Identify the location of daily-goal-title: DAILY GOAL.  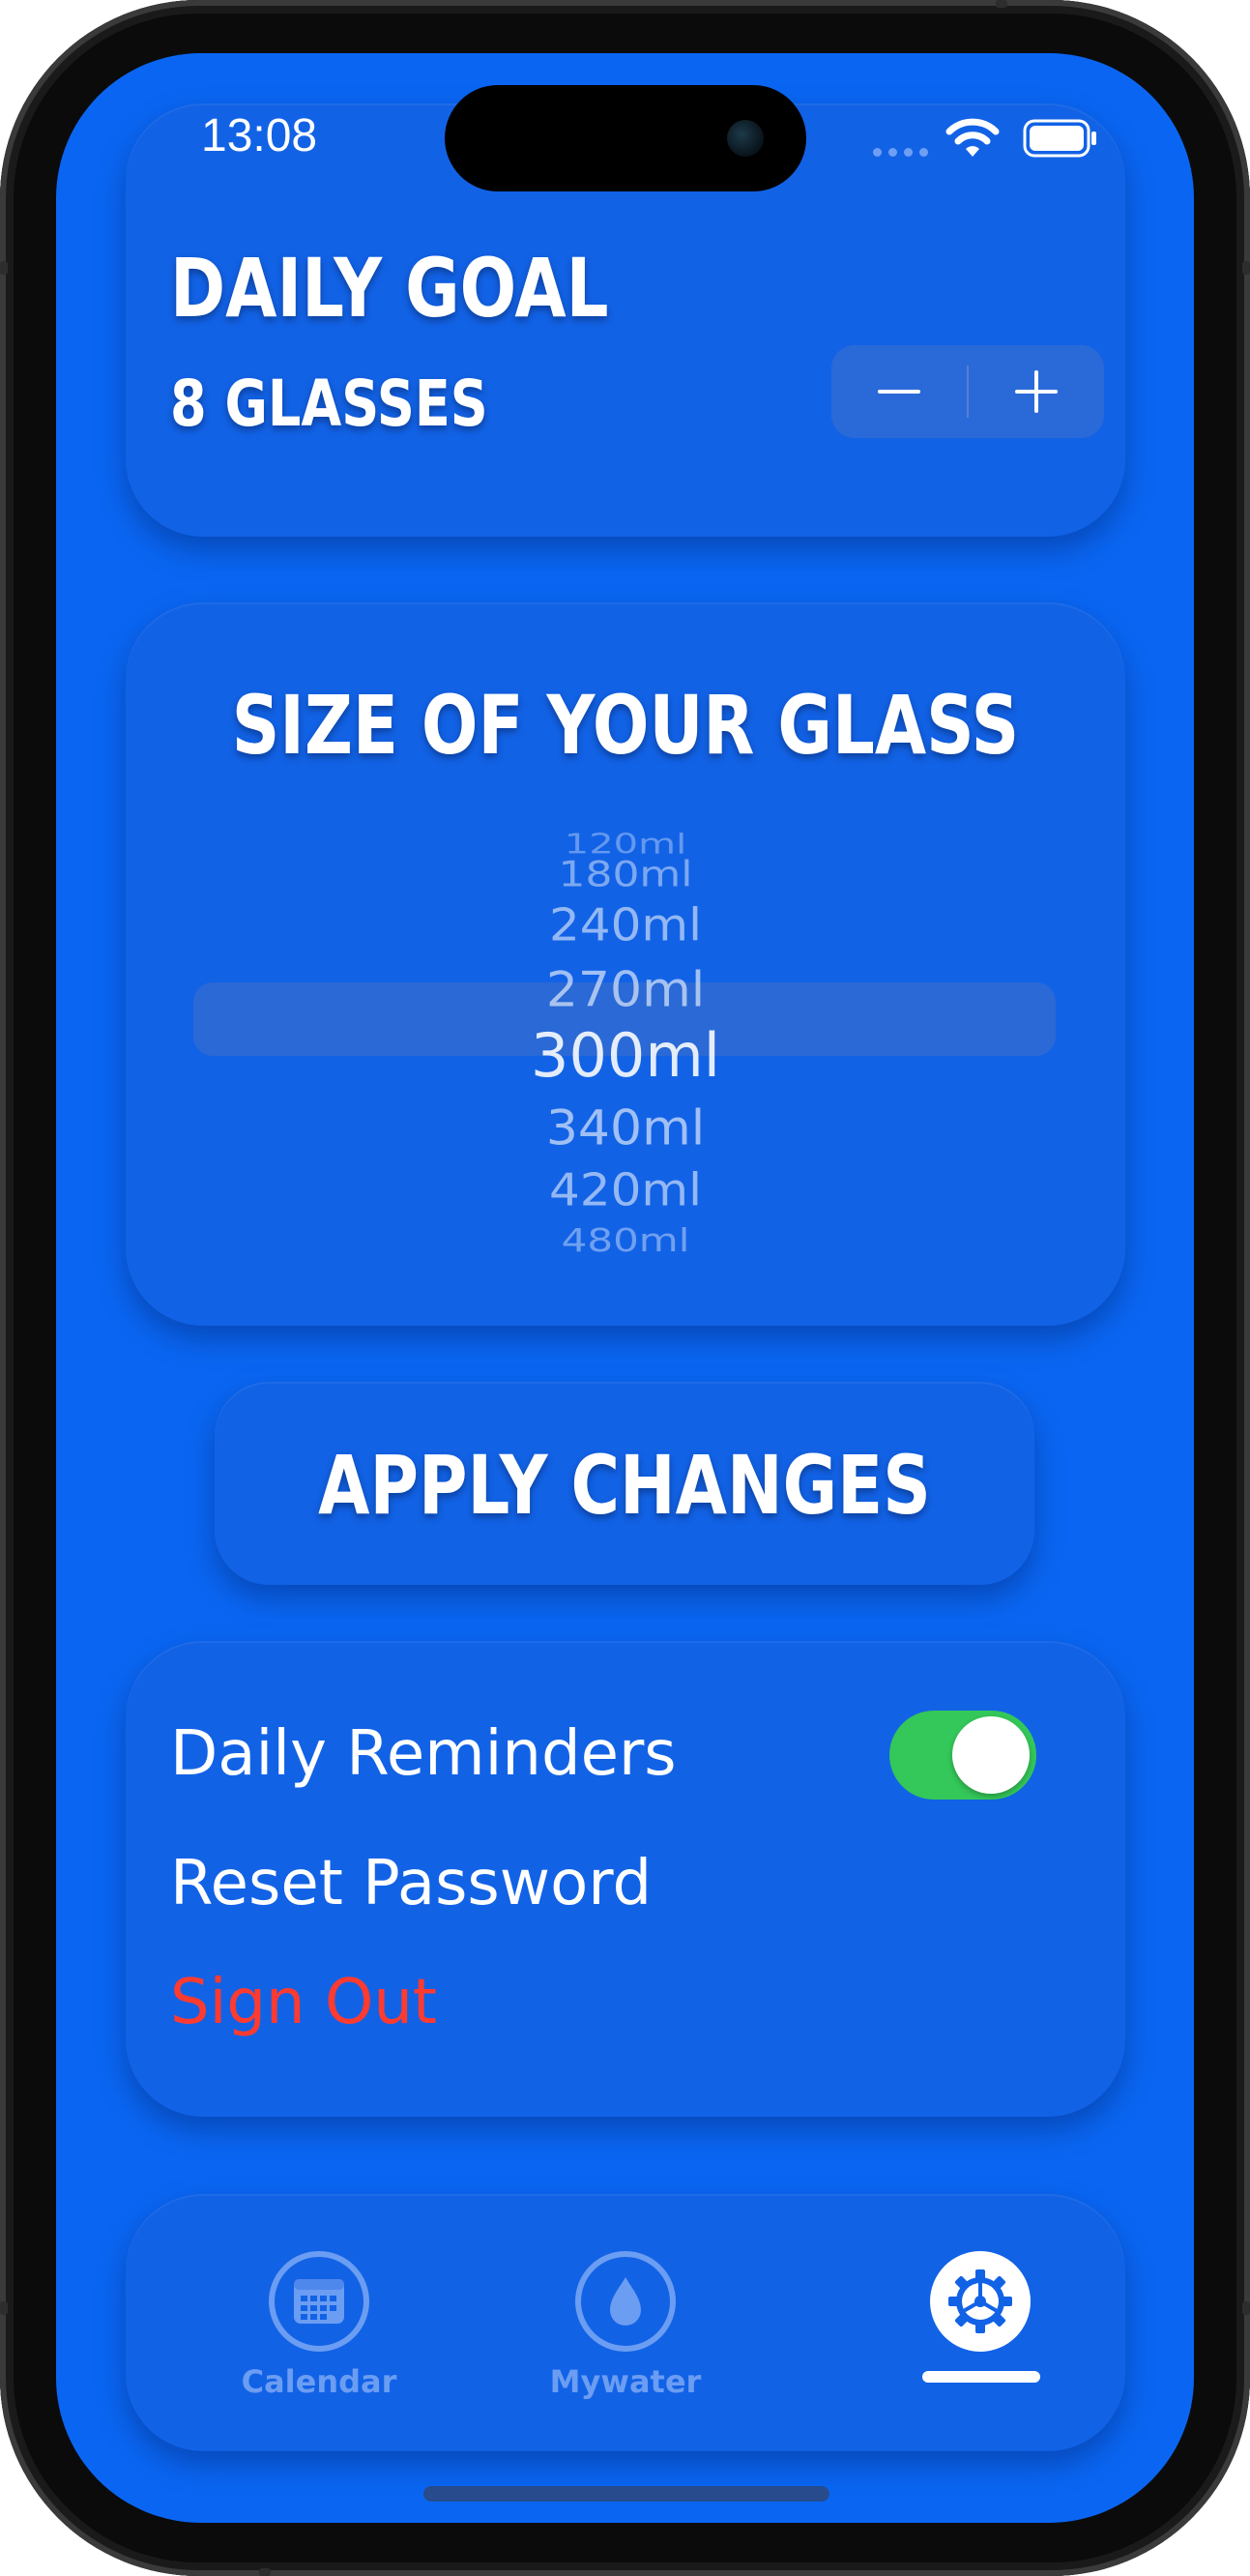
(389, 288).